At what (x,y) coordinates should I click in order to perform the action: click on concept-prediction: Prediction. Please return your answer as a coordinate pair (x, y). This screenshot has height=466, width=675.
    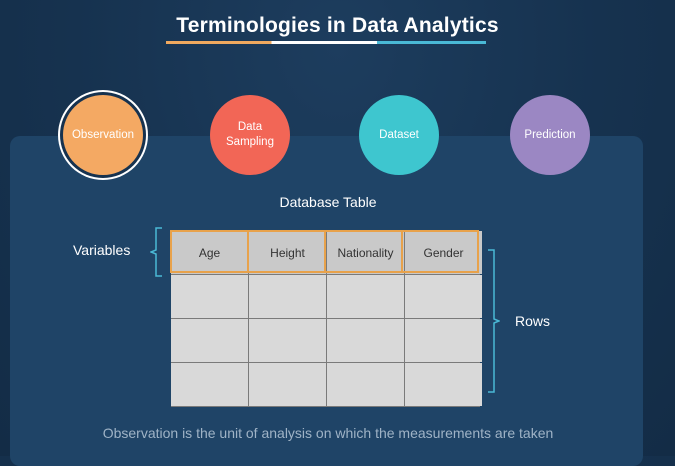
    Looking at the image, I should click on (550, 135).